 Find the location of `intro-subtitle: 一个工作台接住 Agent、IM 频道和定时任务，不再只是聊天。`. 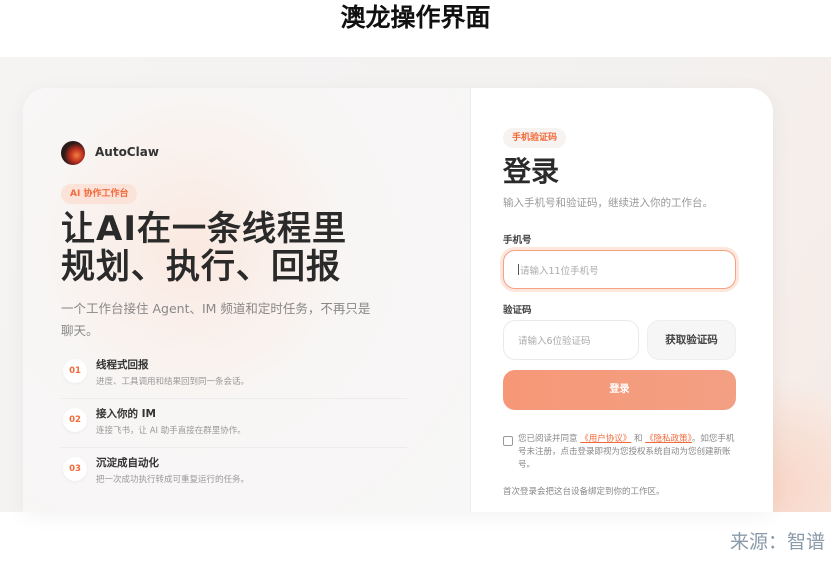

intro-subtitle: 一个工作台接住 Agent、IM 频道和定时任务，不再只是聊天。 is located at coordinates (216, 319).